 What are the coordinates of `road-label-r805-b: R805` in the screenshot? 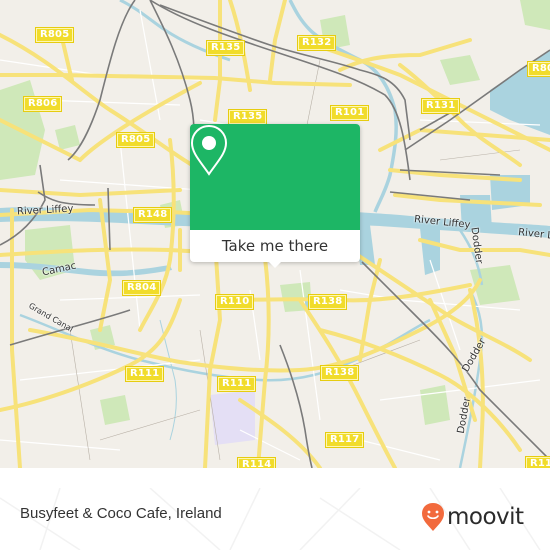 It's located at (135, 140).